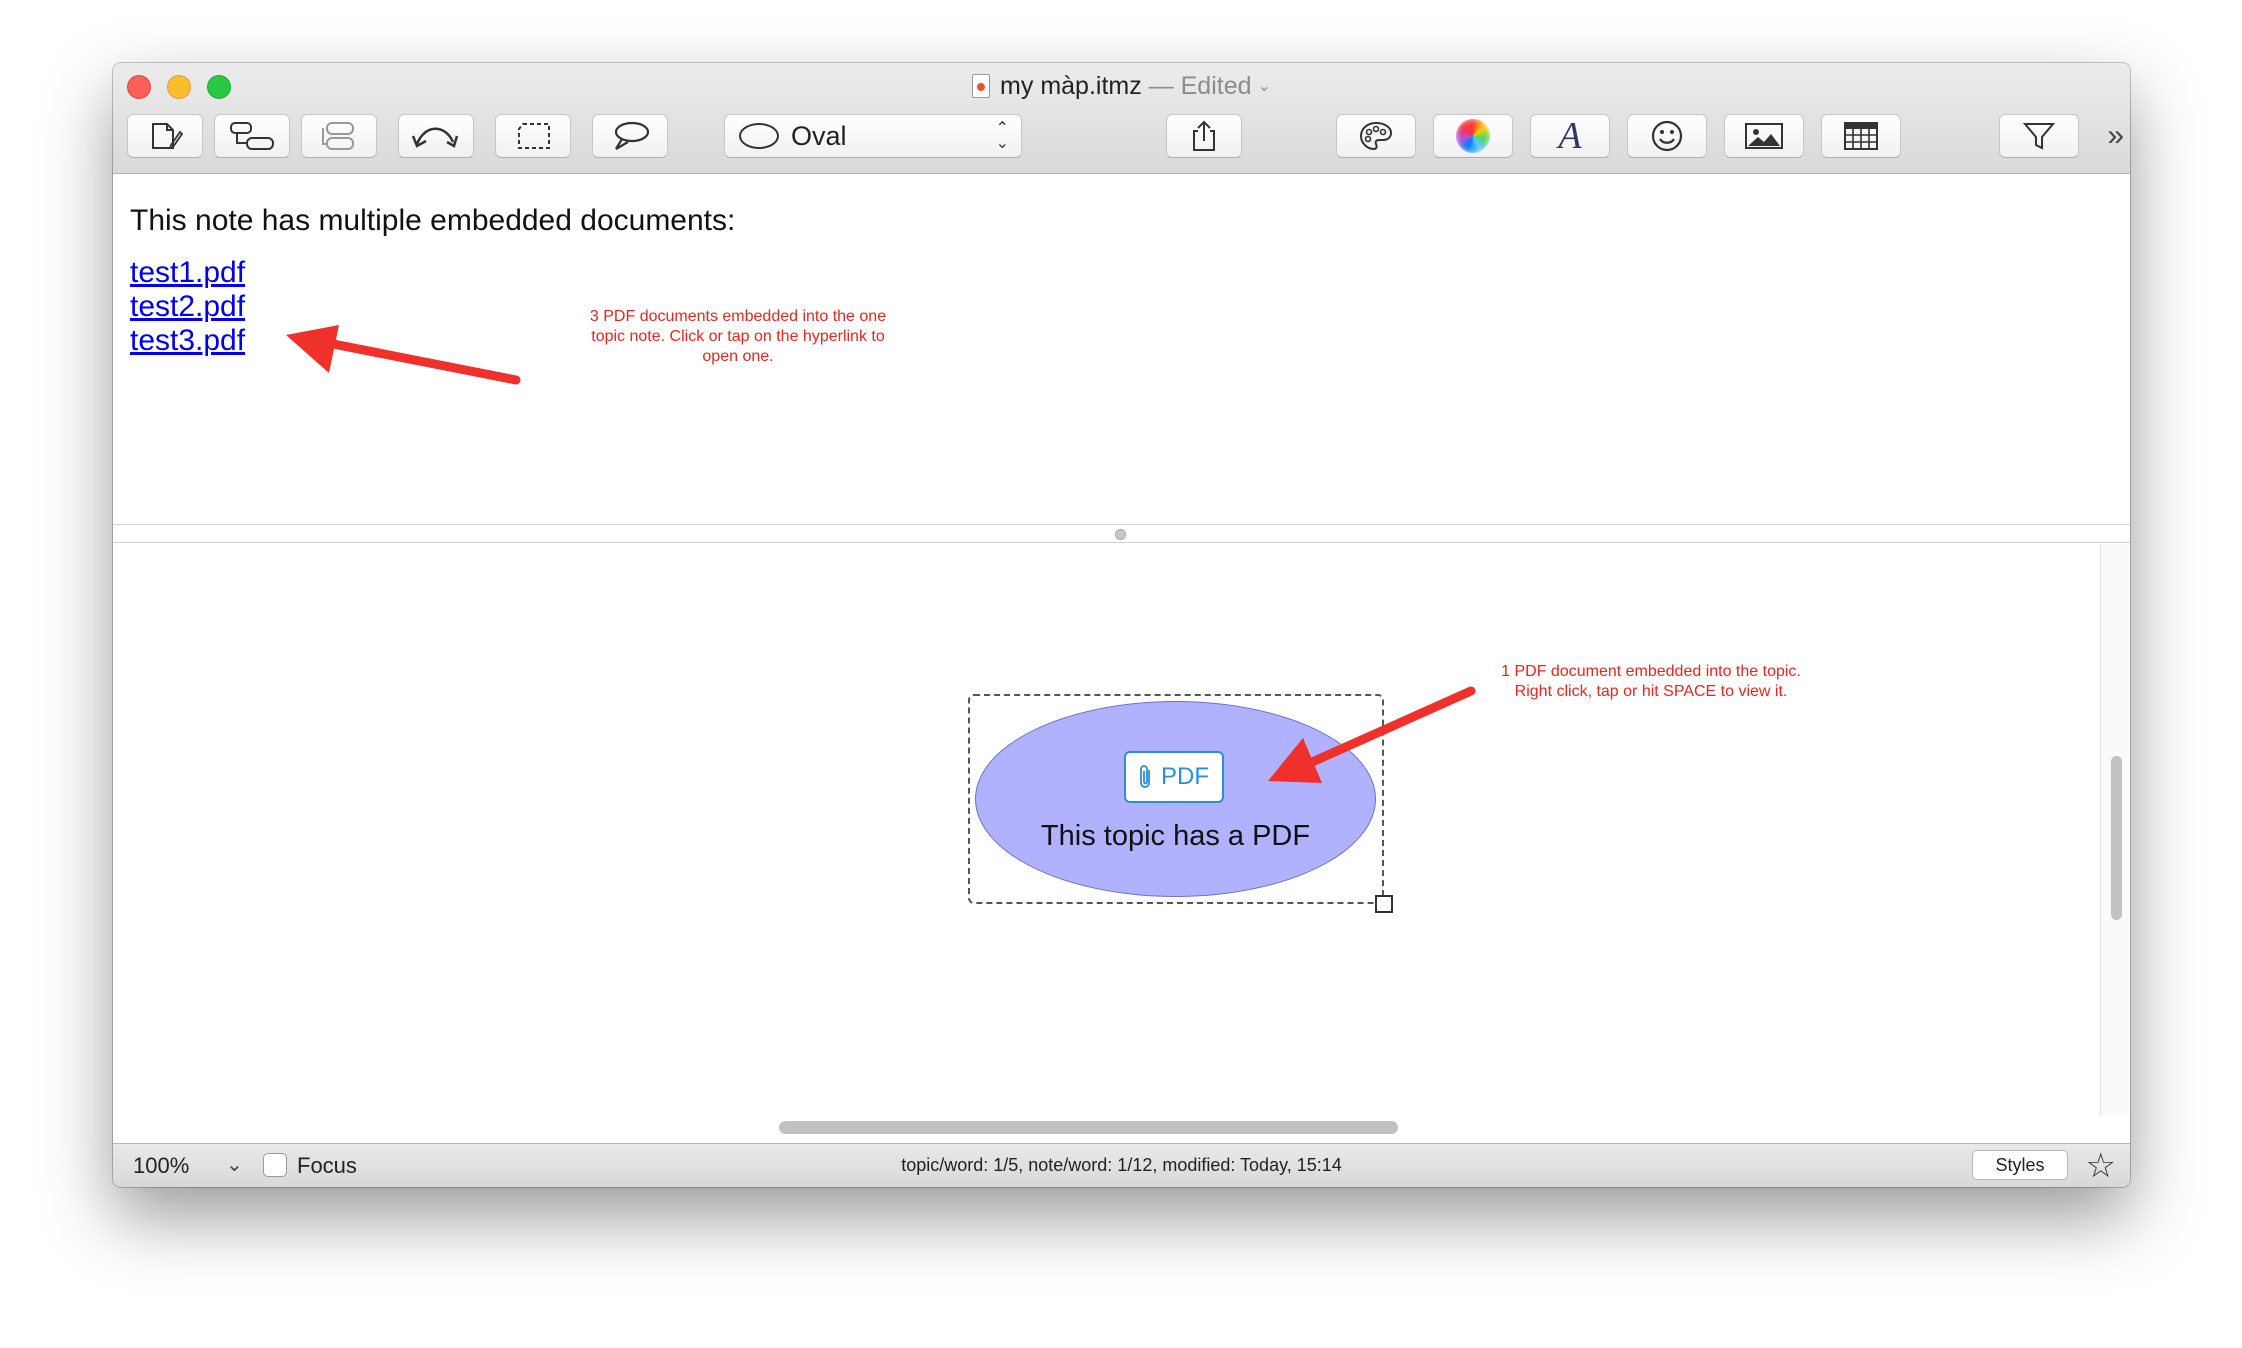 The width and height of the screenshot is (2242, 1348). What do you see at coordinates (2116, 838) in the screenshot?
I see `vertical-scroll-thumb` at bounding box center [2116, 838].